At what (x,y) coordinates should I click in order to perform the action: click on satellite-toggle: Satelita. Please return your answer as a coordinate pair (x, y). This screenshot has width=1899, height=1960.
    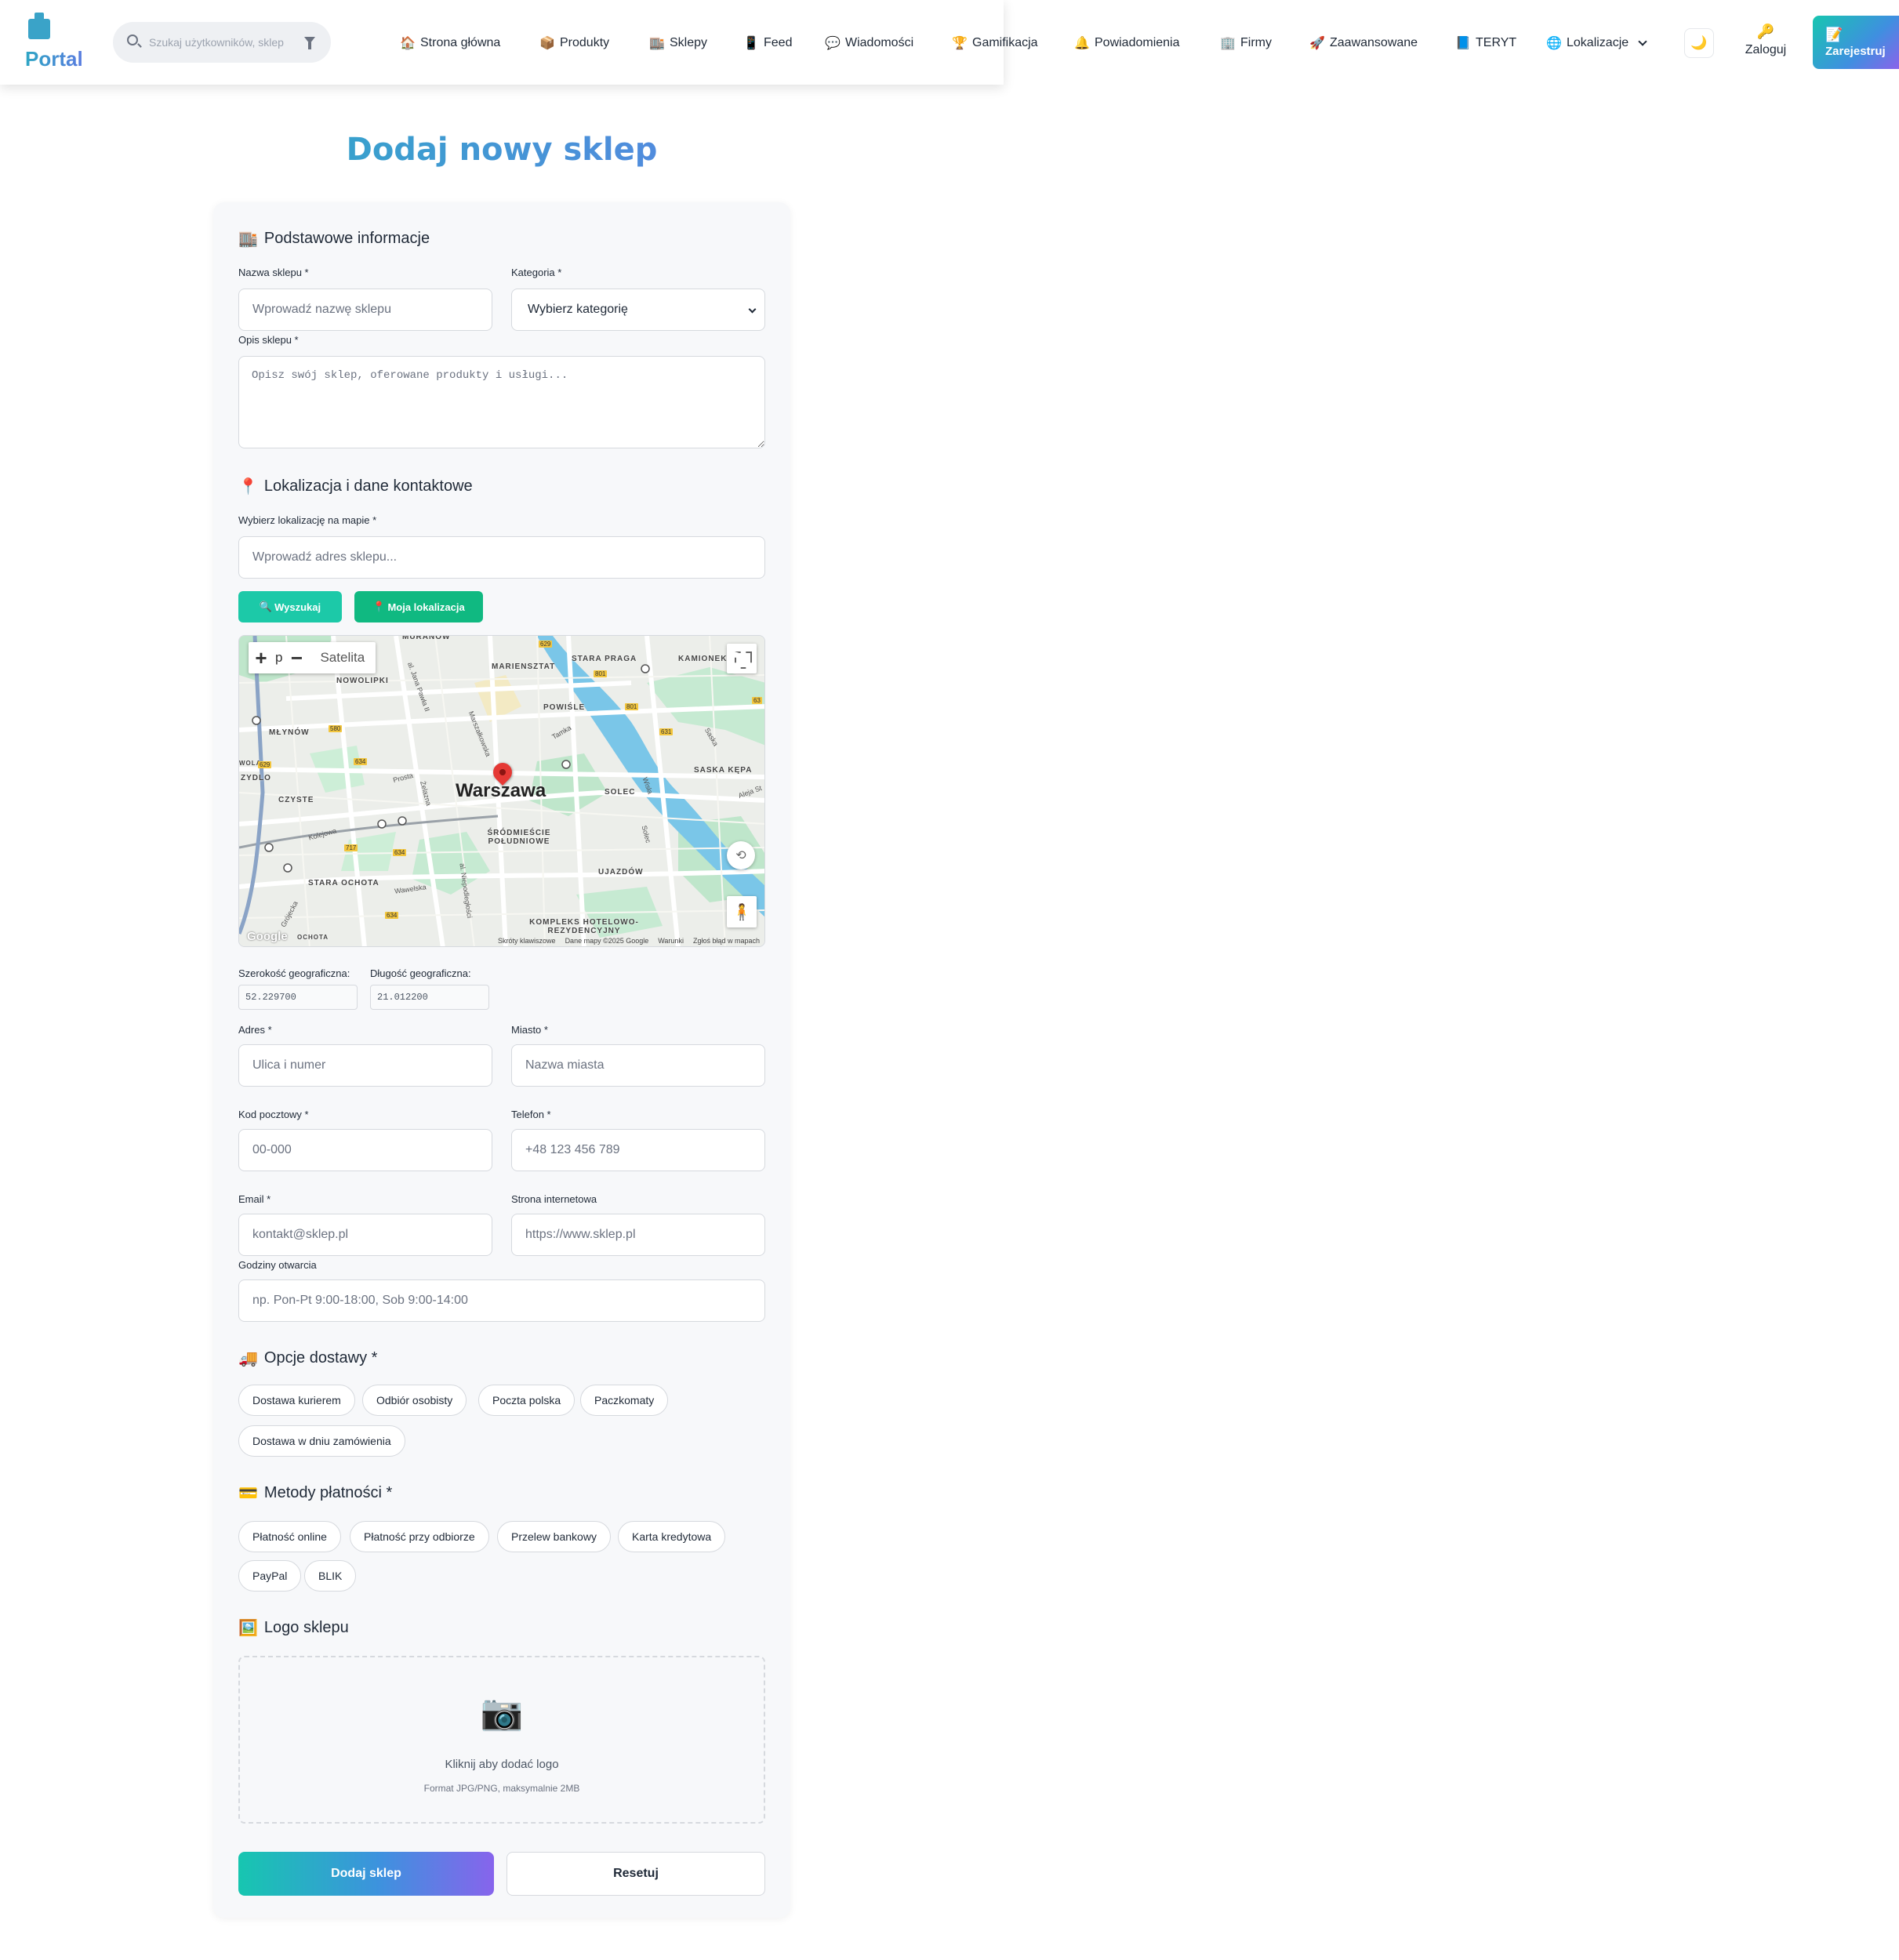
    Looking at the image, I should click on (342, 658).